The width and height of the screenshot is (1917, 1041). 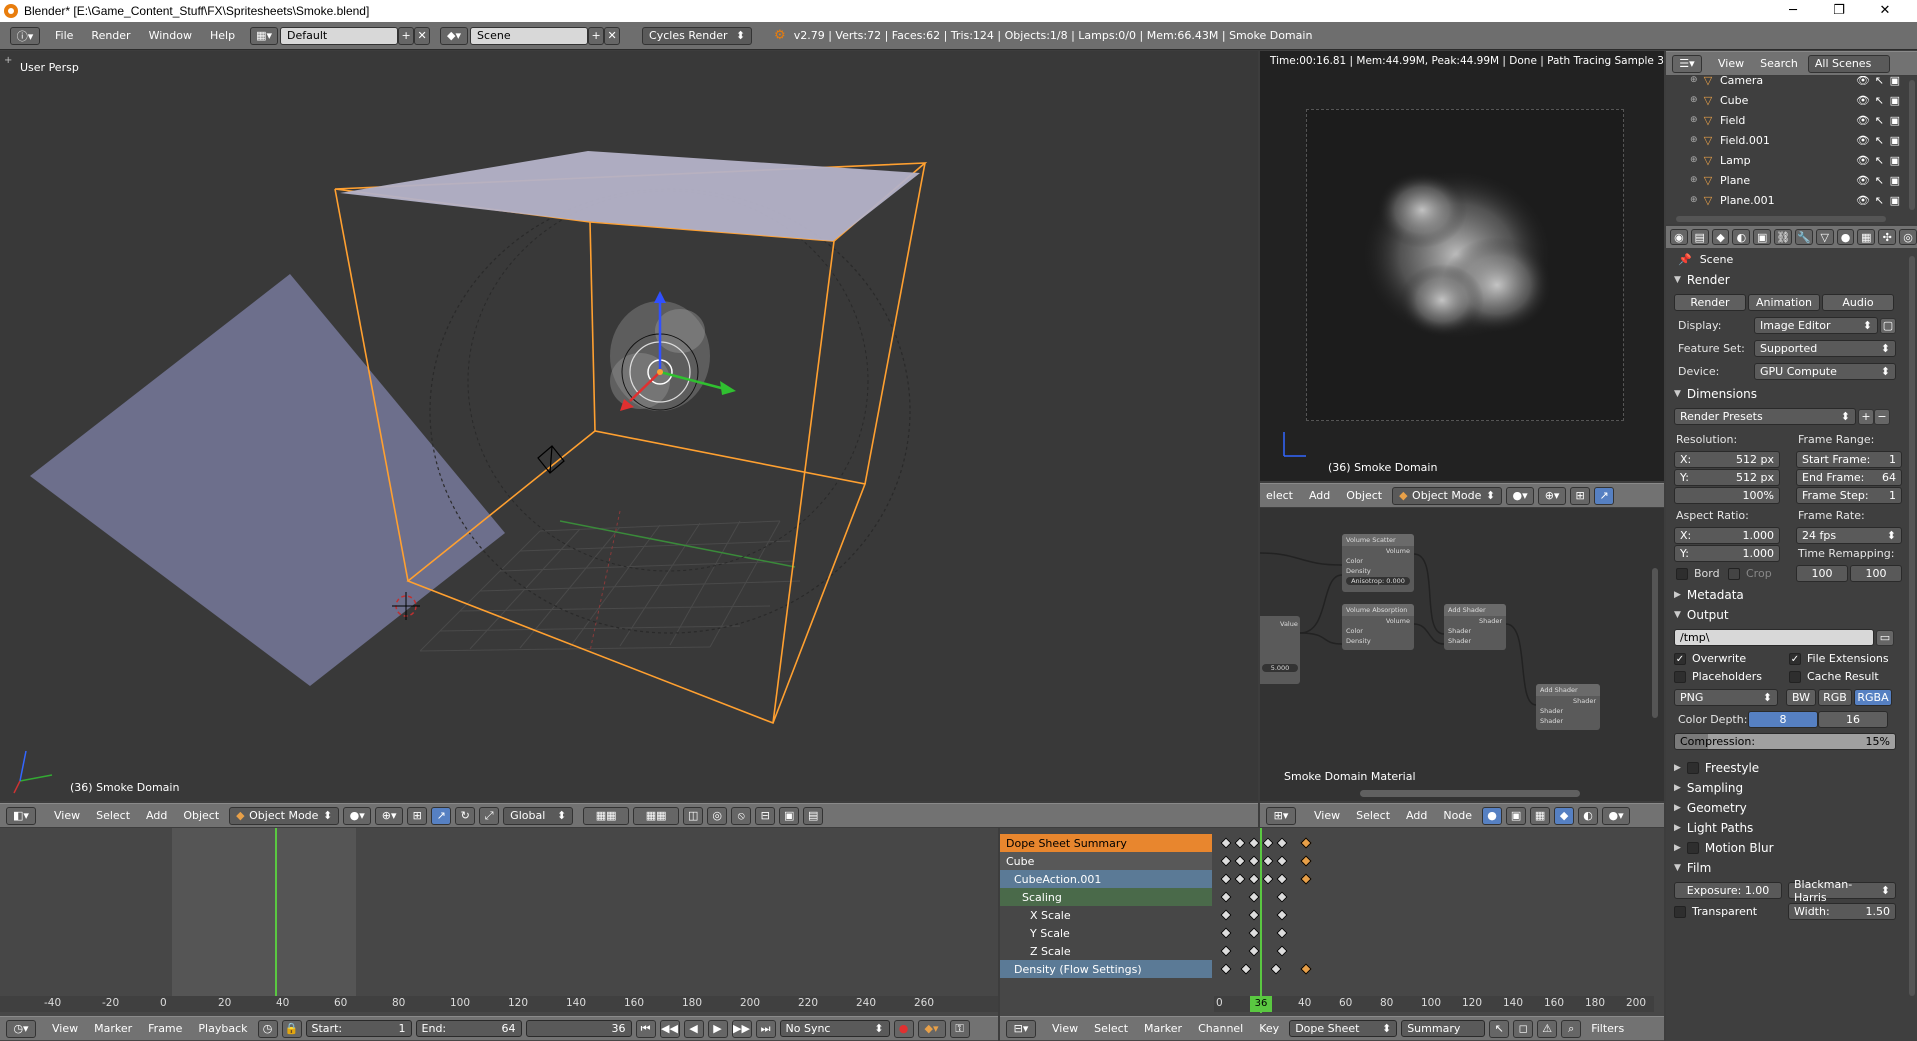 What do you see at coordinates (1281, 815) in the screenshot?
I see `node-editor-type-icon: ⊞▾` at bounding box center [1281, 815].